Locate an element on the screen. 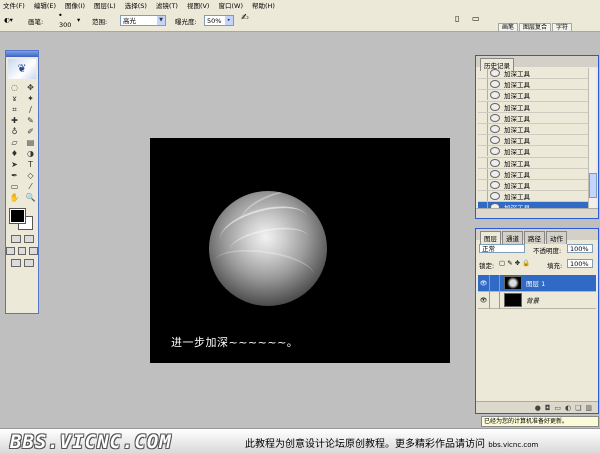 This screenshot has height=454, width=600. tab-channels: 通道 is located at coordinates (512, 237).